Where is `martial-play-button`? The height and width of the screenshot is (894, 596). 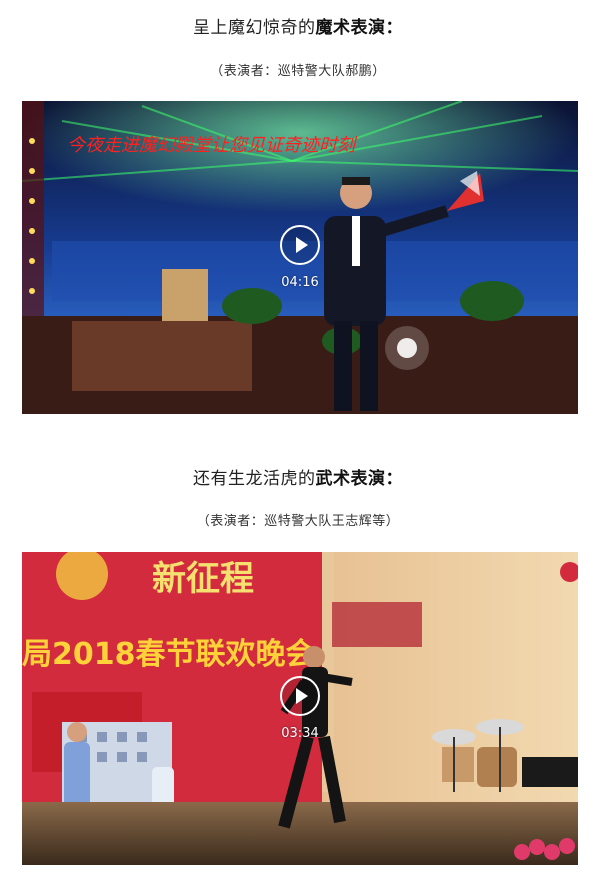
martial-play-button is located at coordinates (300, 696).